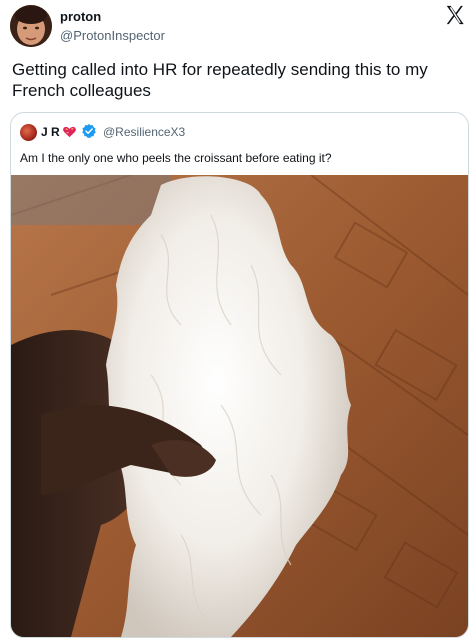 Image resolution: width=474 pixels, height=640 pixels. What do you see at coordinates (455, 15) in the screenshot?
I see `x-logo-icon` at bounding box center [455, 15].